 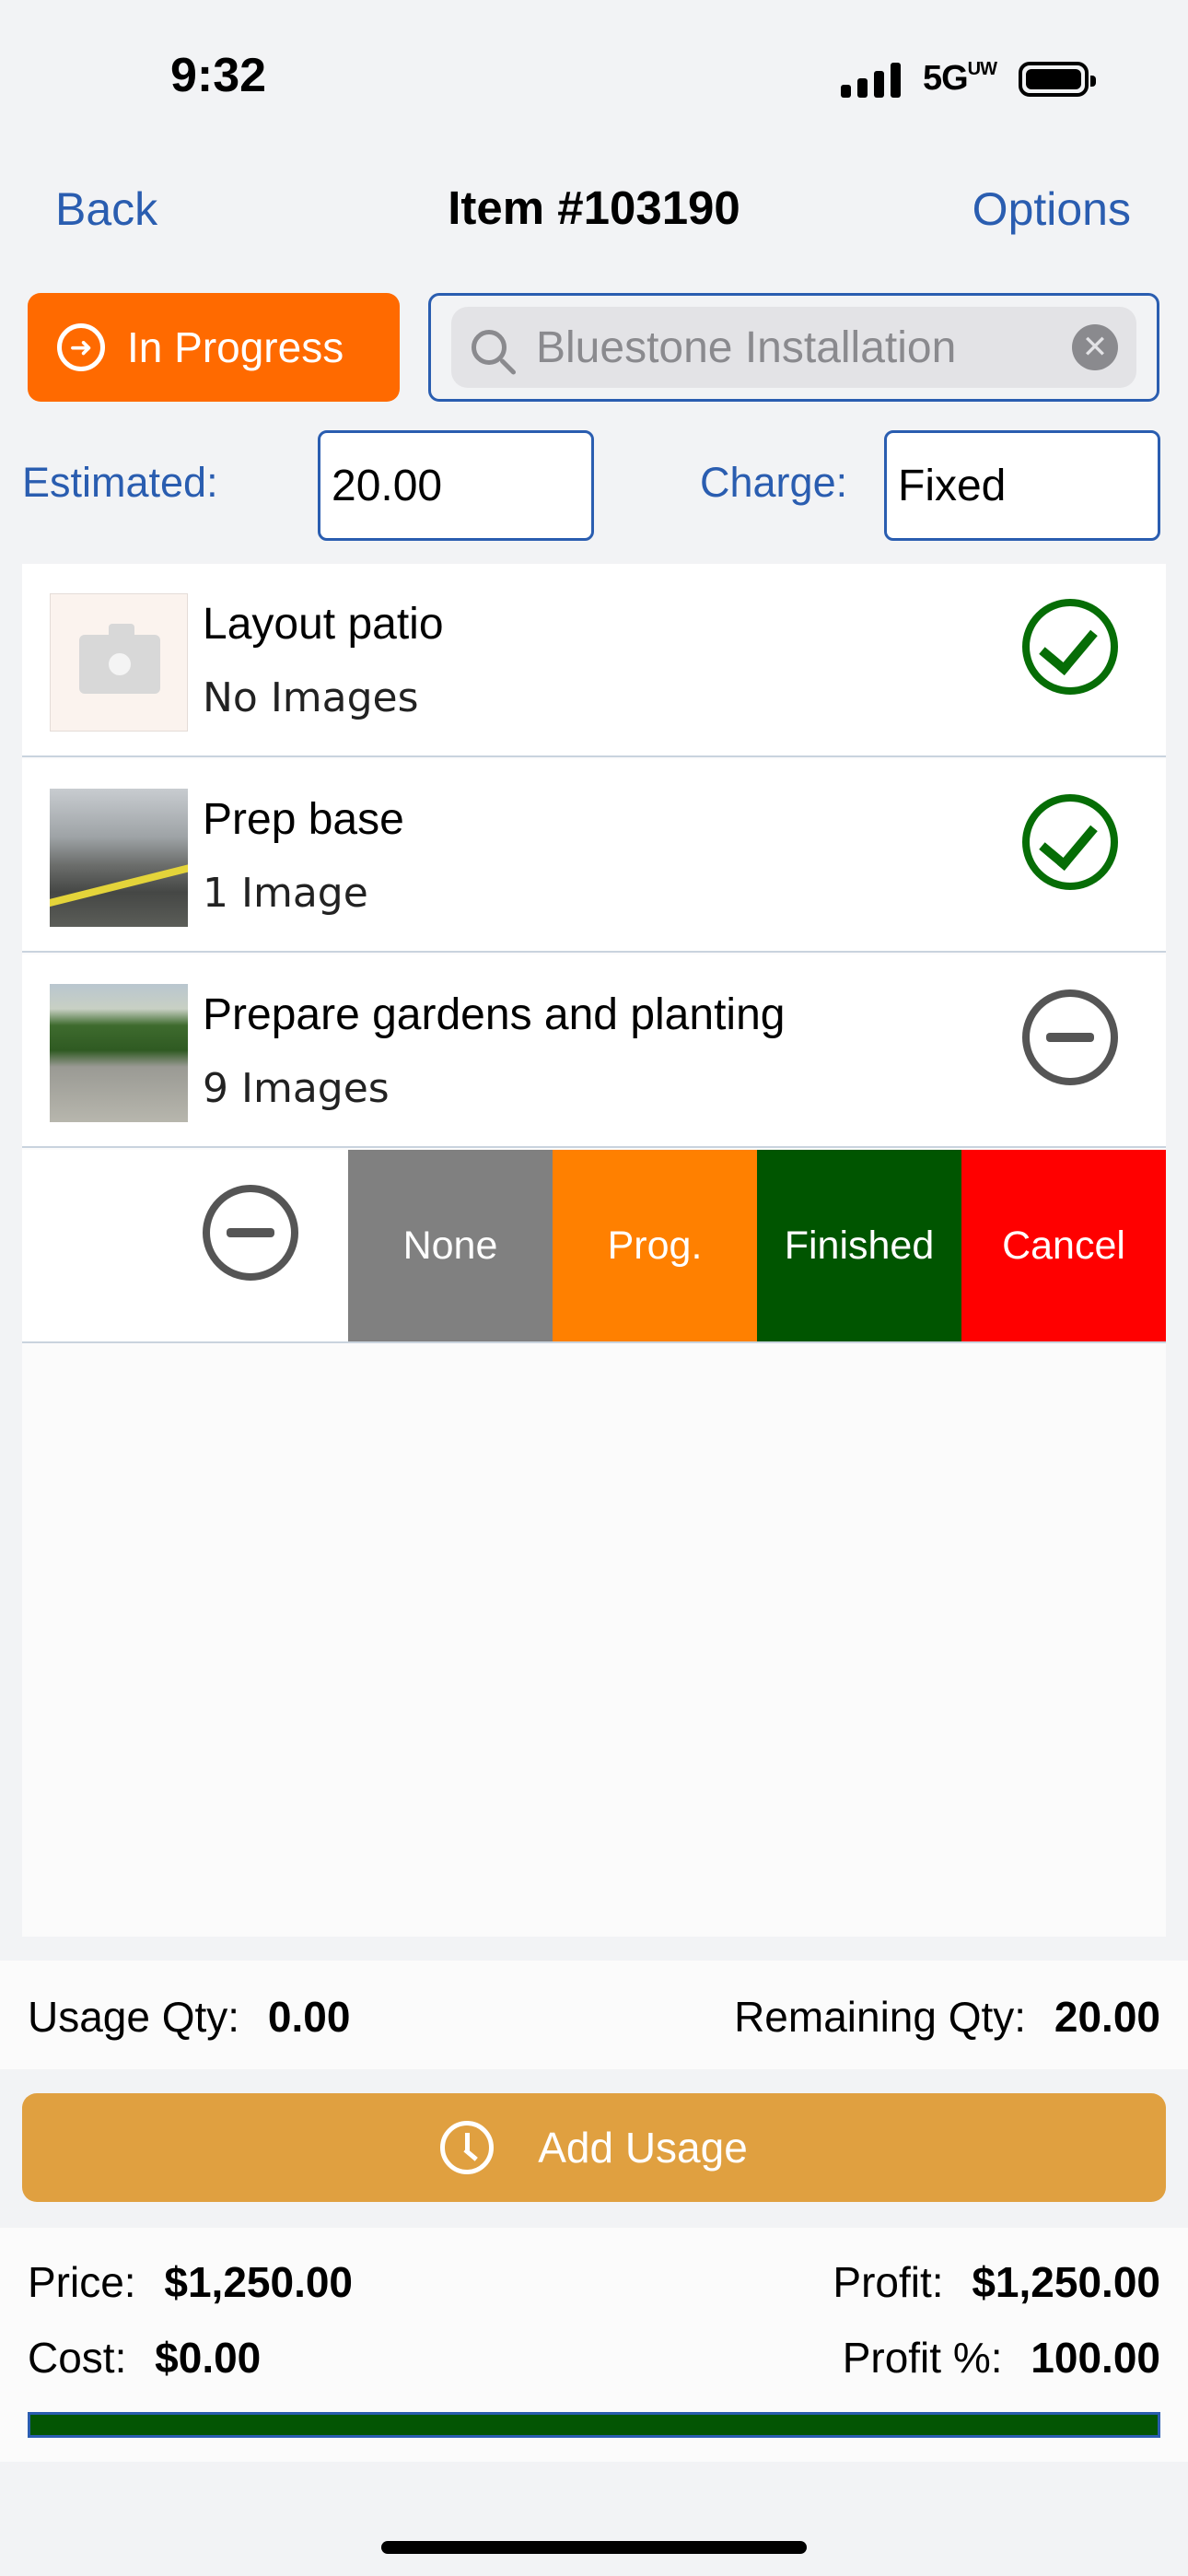 What do you see at coordinates (235, 347) in the screenshot?
I see `status-button-label: In Progress` at bounding box center [235, 347].